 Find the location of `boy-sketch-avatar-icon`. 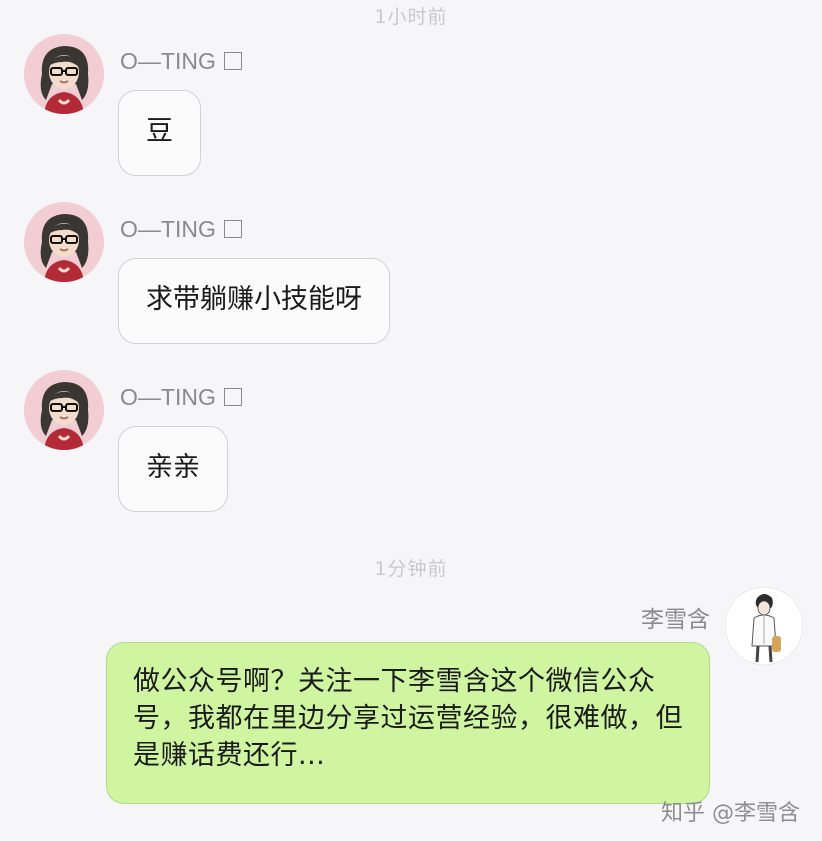

boy-sketch-avatar-icon is located at coordinates (764, 626).